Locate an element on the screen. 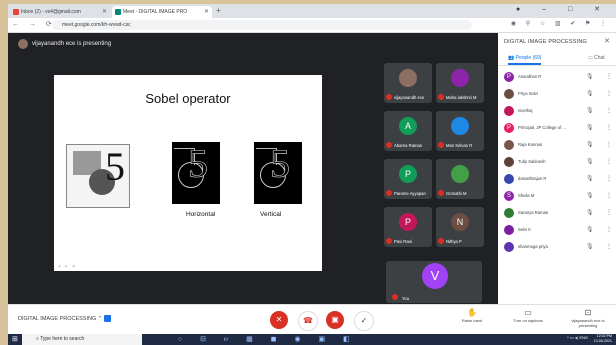 The width and height of the screenshot is (616, 345). vertical-edge-image: 5 is located at coordinates (278, 173).